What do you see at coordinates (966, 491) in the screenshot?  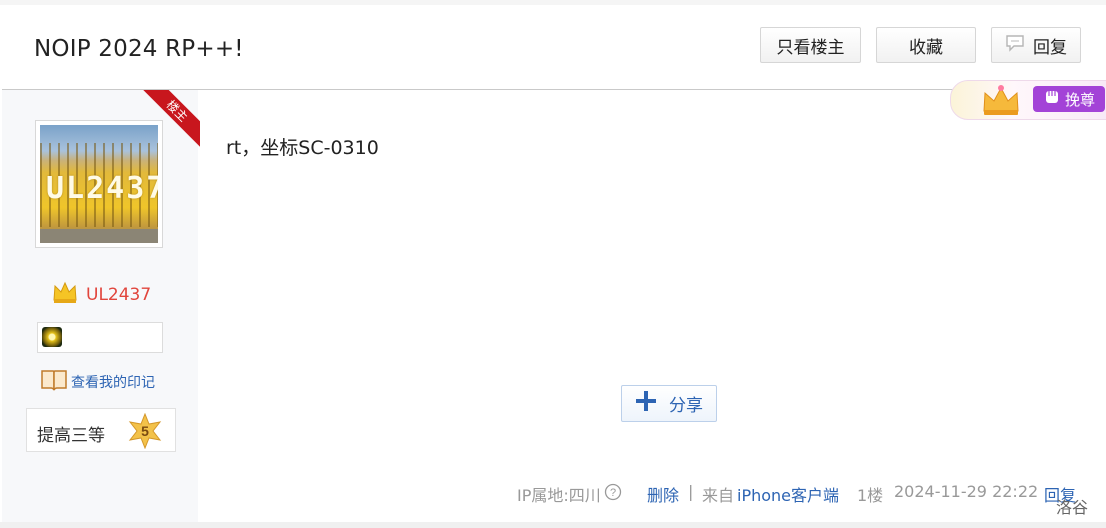 I see `post-timestamp: 2024-11-29 22:22` at bounding box center [966, 491].